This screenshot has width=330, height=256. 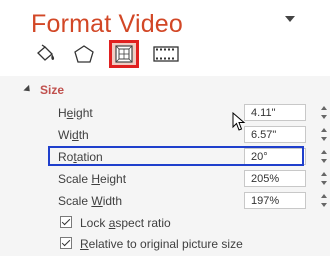 I want to click on lock-aspect-ratio-checkbox, so click(x=66, y=222).